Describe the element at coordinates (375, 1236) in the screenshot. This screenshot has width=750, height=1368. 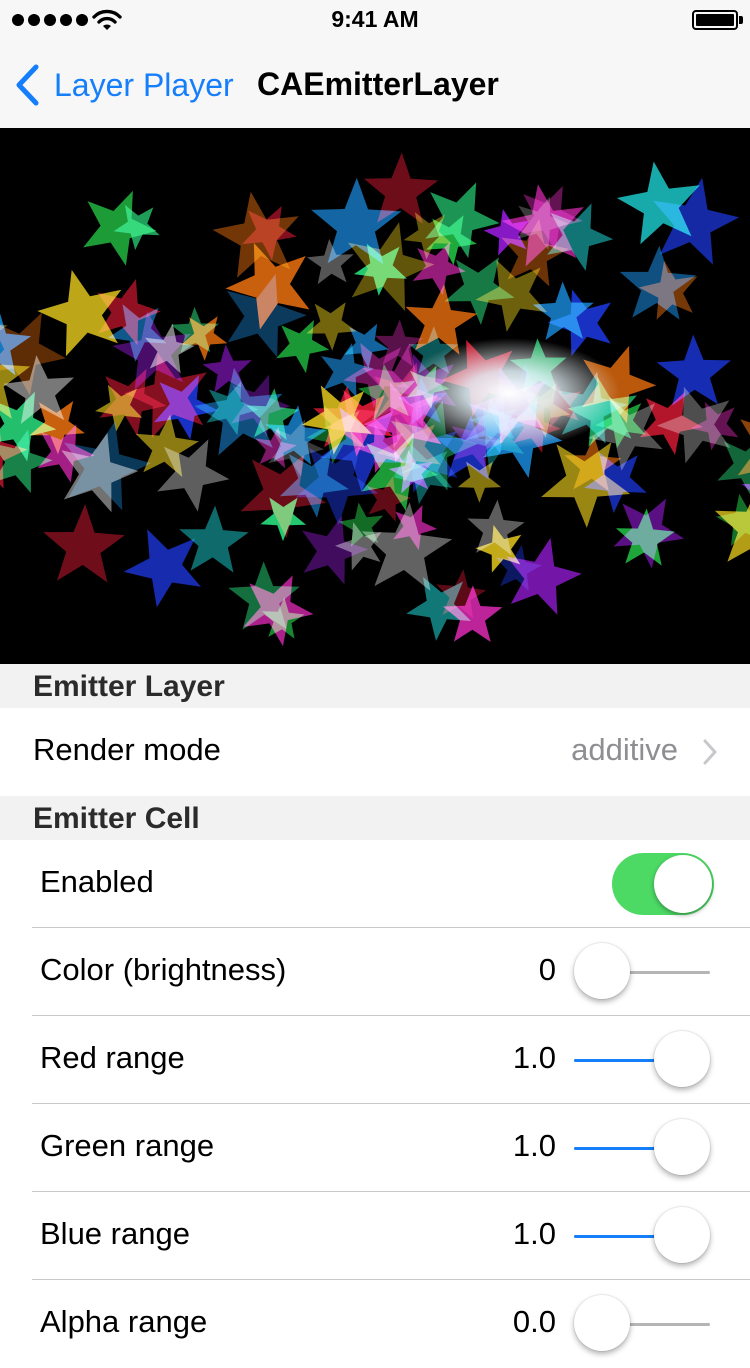
I see `slider-row-blue-range: Blue range 1.0` at that location.